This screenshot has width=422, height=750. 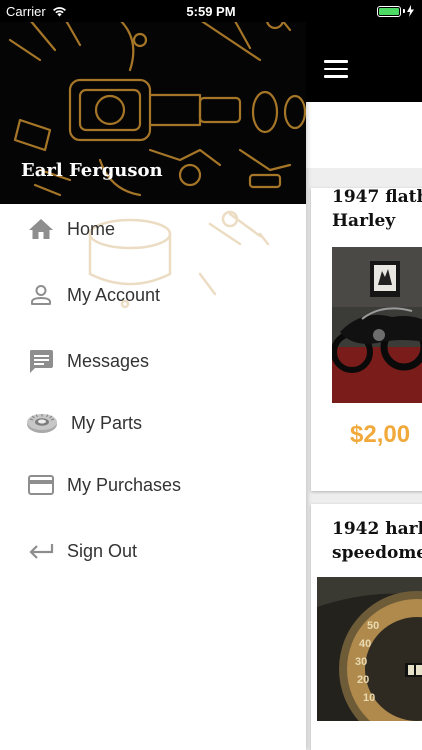 What do you see at coordinates (107, 422) in the screenshot?
I see `menu-item-label: My Parts` at bounding box center [107, 422].